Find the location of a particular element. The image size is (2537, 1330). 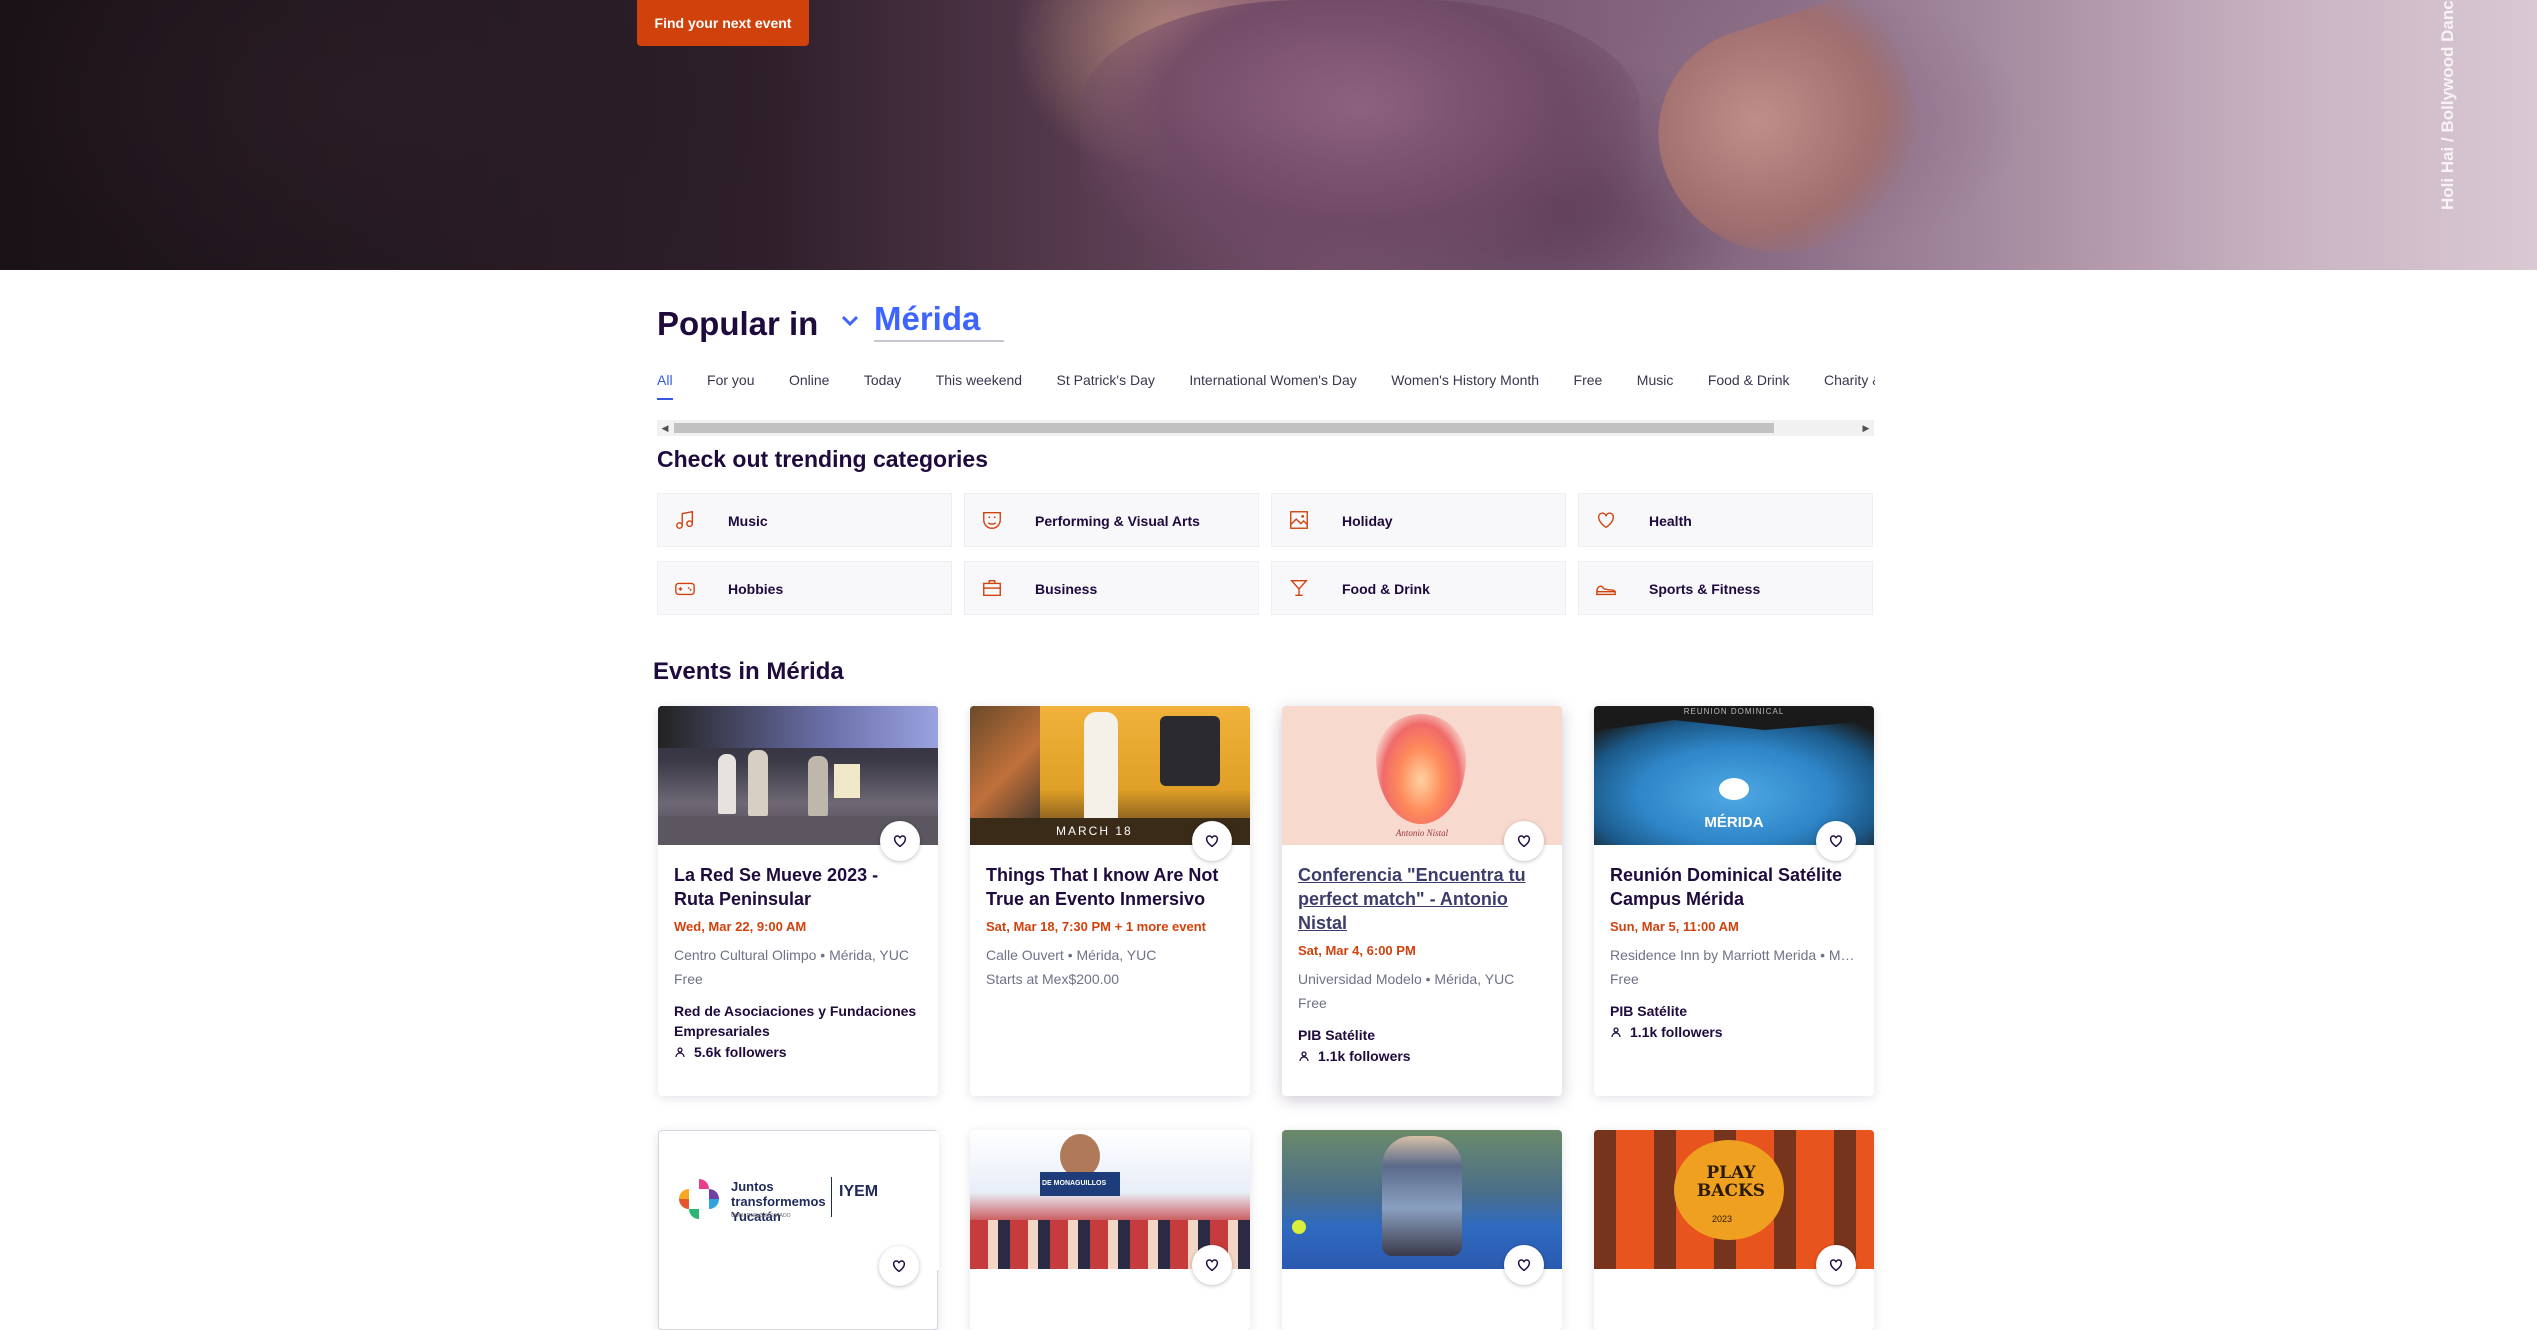

find-next-event-button: Find your next event is located at coordinates (723, 23).